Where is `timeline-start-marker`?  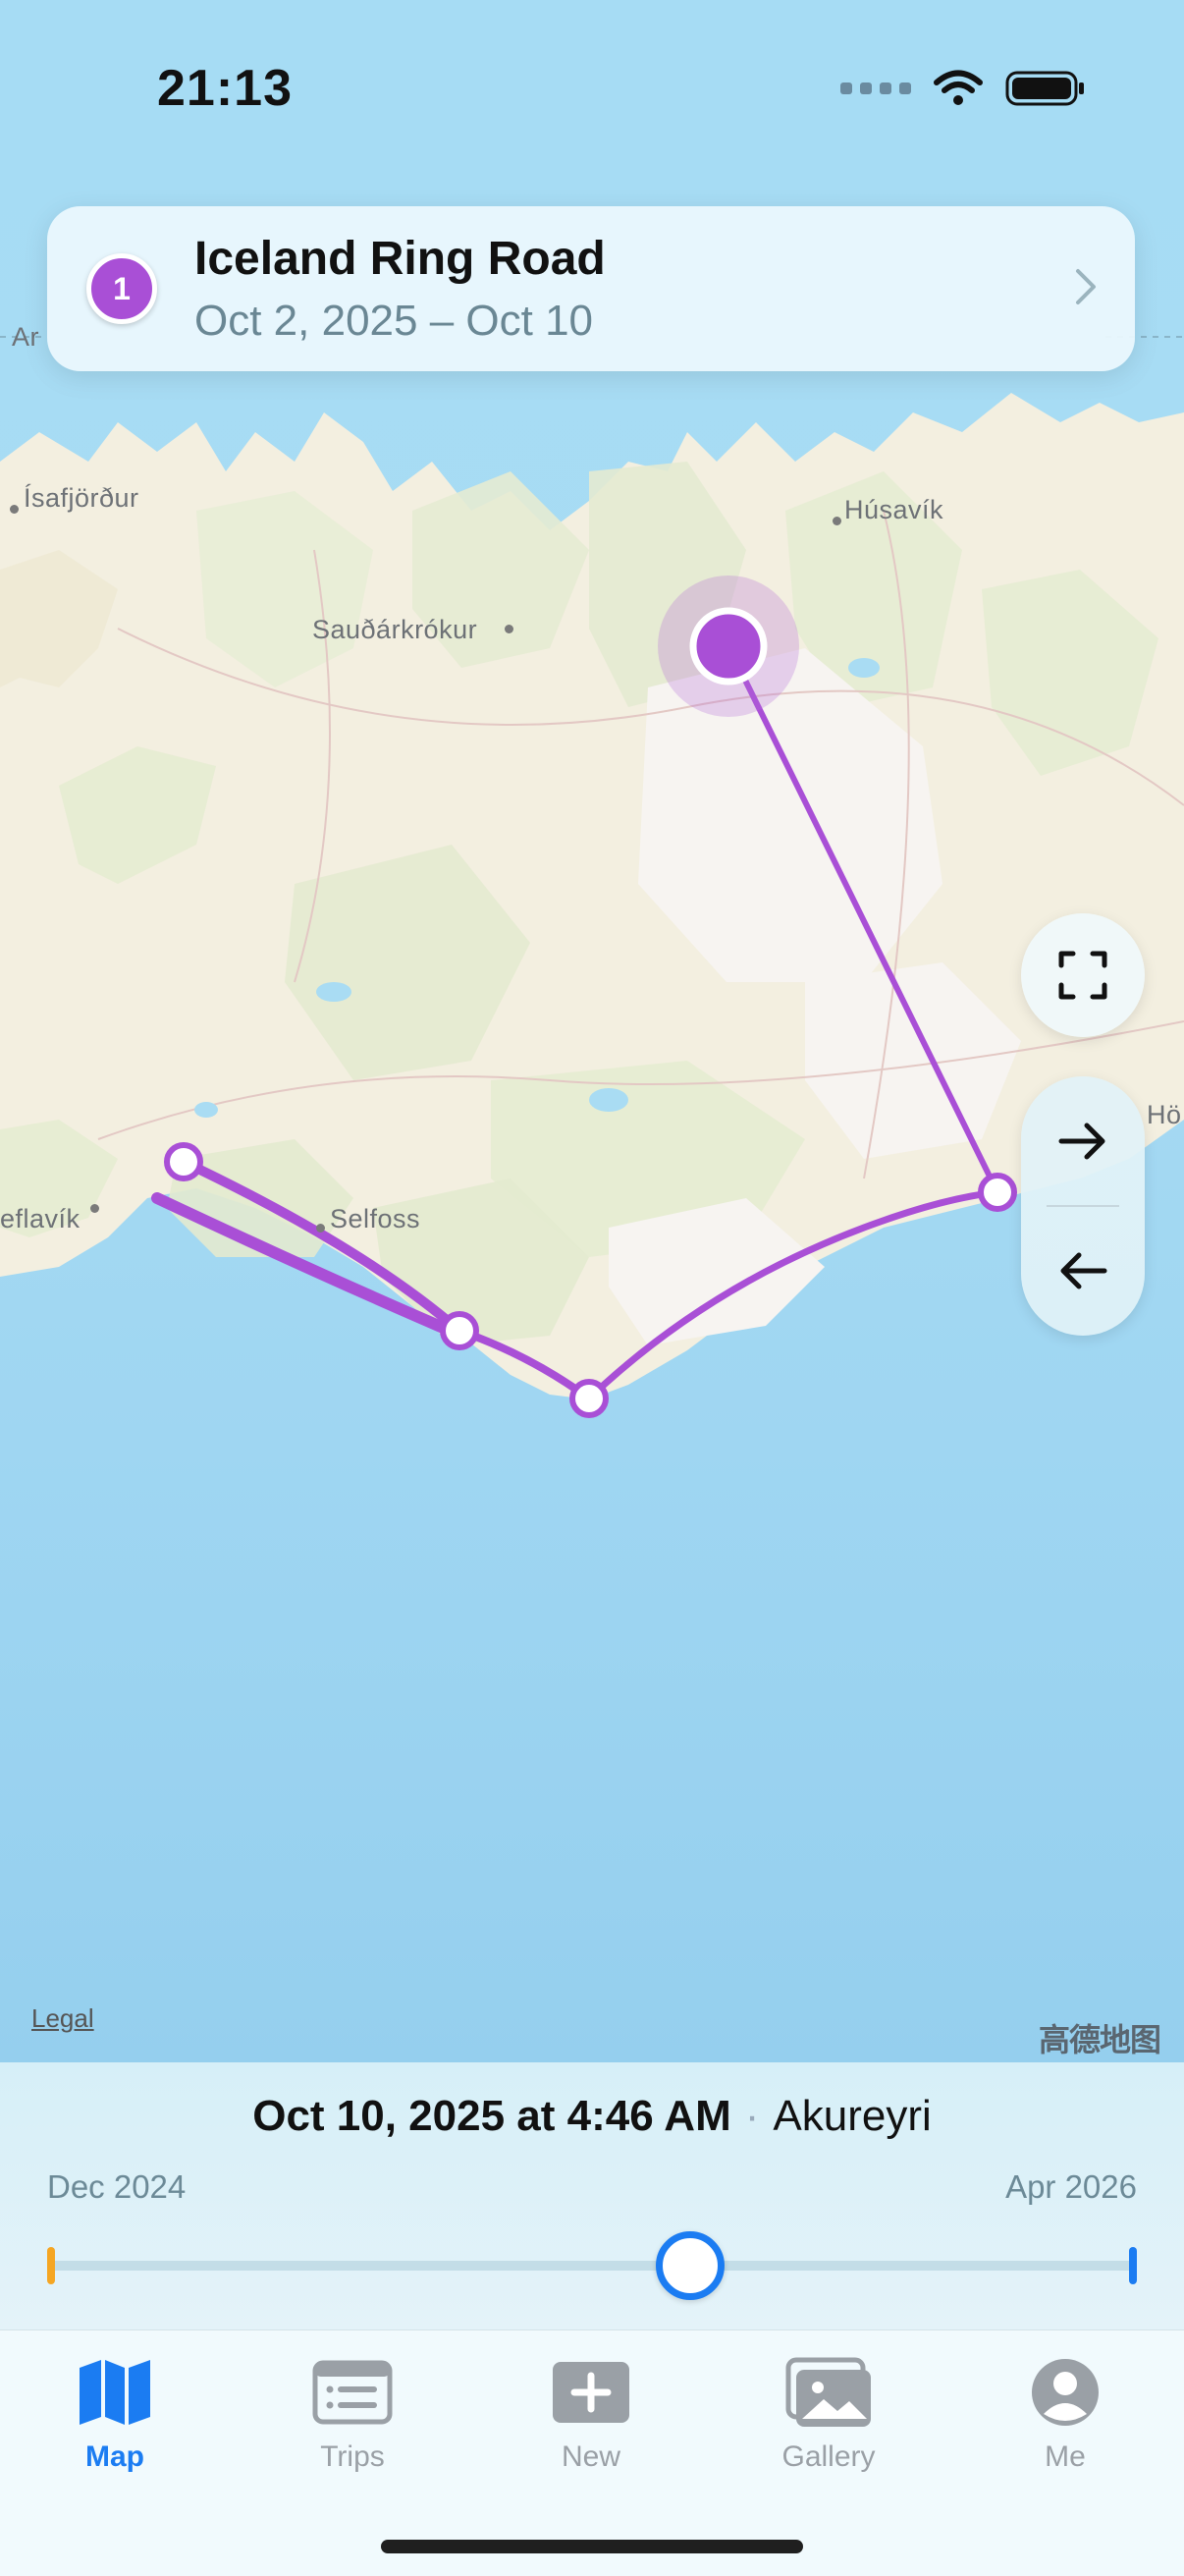
timeline-start-marker is located at coordinates (51, 2265).